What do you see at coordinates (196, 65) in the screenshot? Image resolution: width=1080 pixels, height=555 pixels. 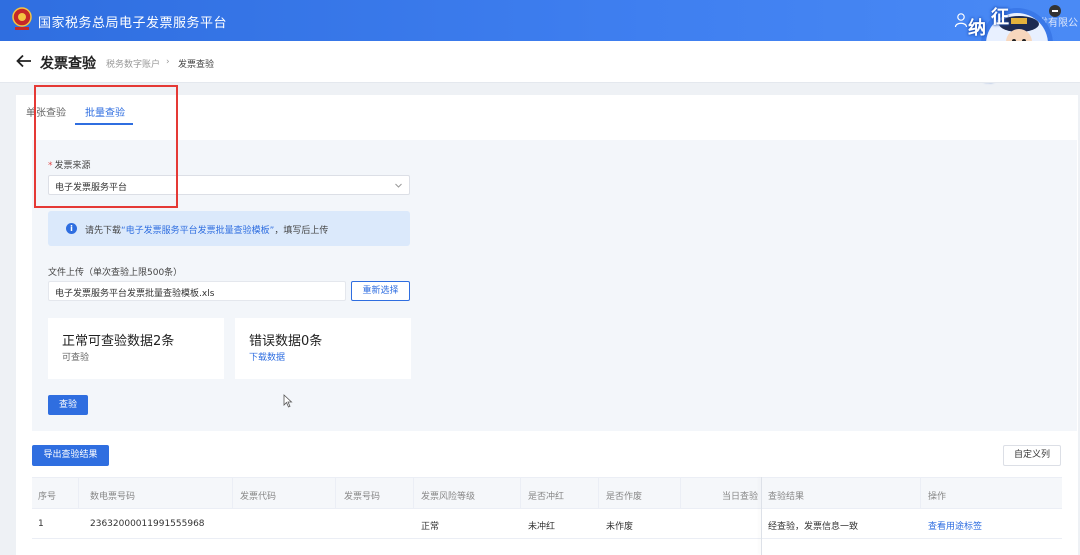 I see `breadcrumb-current: 发票查验` at bounding box center [196, 65].